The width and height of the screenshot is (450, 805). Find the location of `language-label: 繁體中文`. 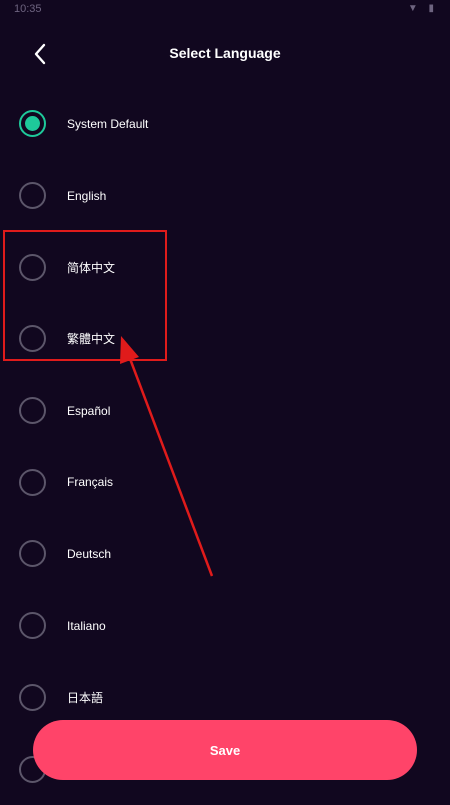

language-label: 繁體中文 is located at coordinates (91, 339).